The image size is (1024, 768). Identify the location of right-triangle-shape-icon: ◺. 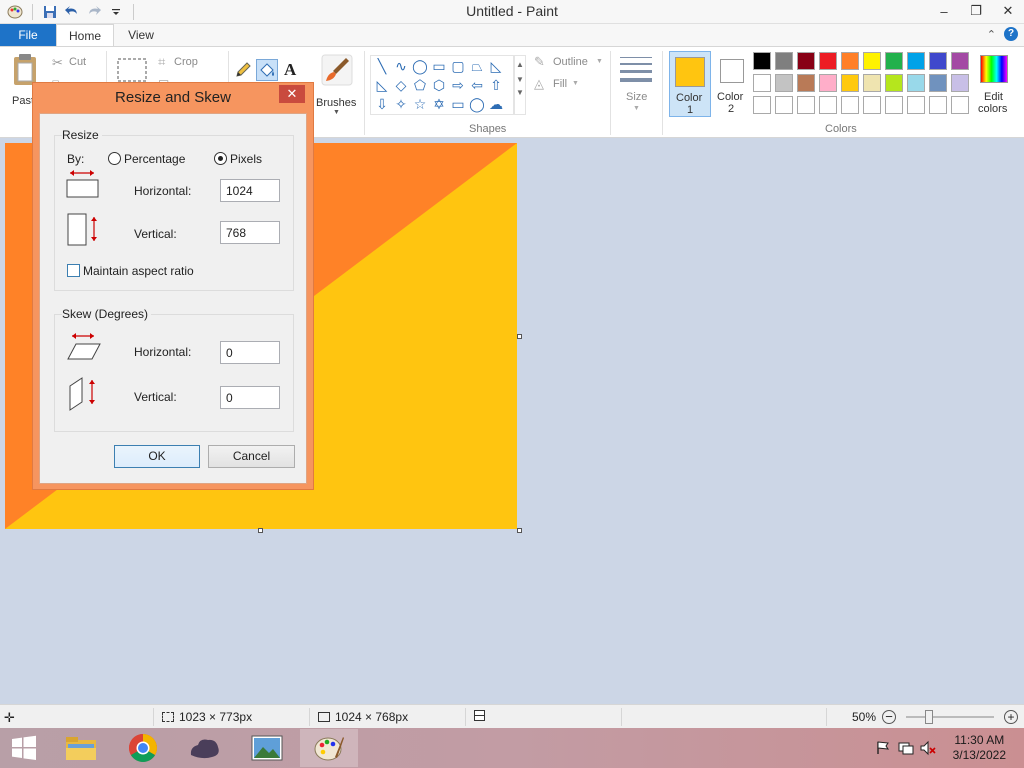
(382, 85).